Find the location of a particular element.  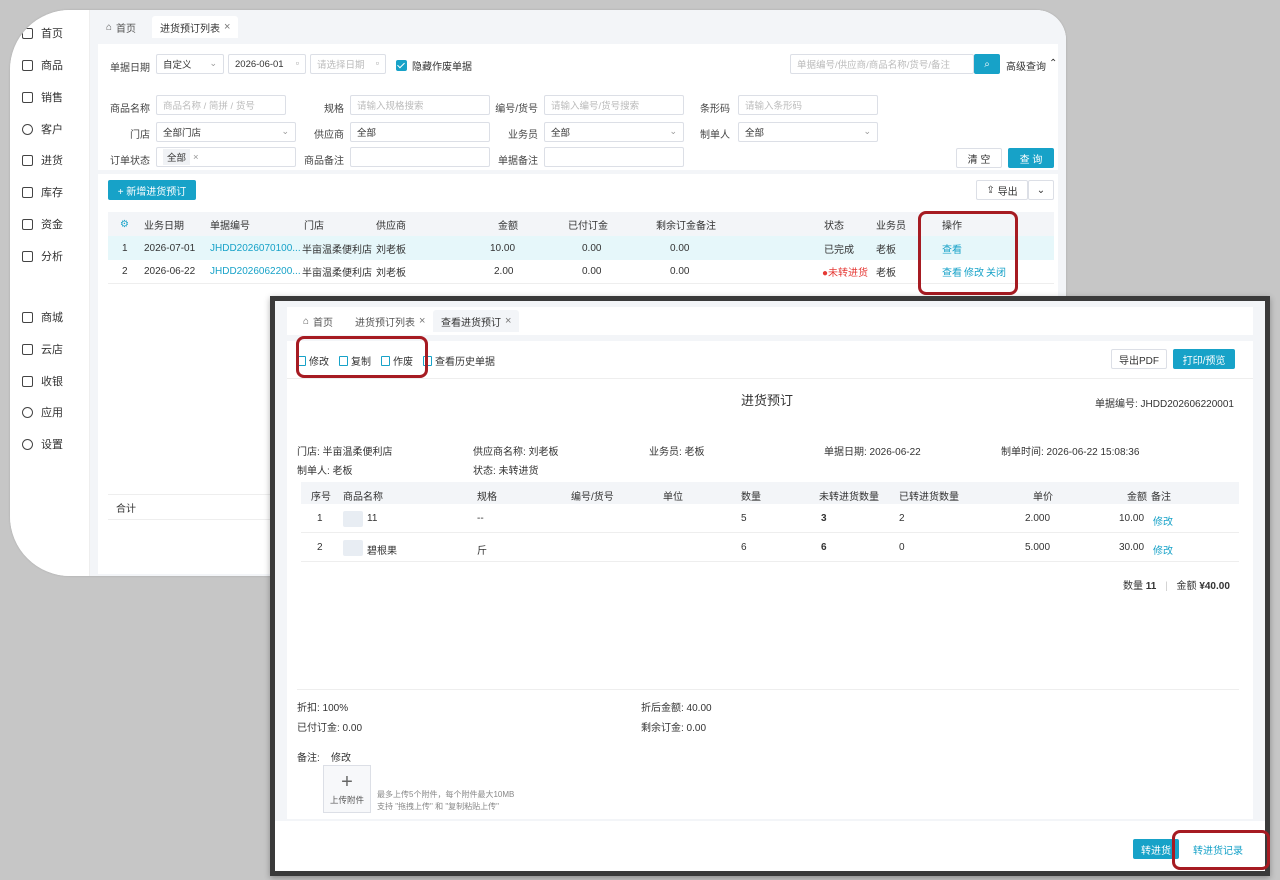

detail-toolbar: 修改 复制 作废 查看历史单据 导出PDF 打印/预览 is located at coordinates (770, 360).